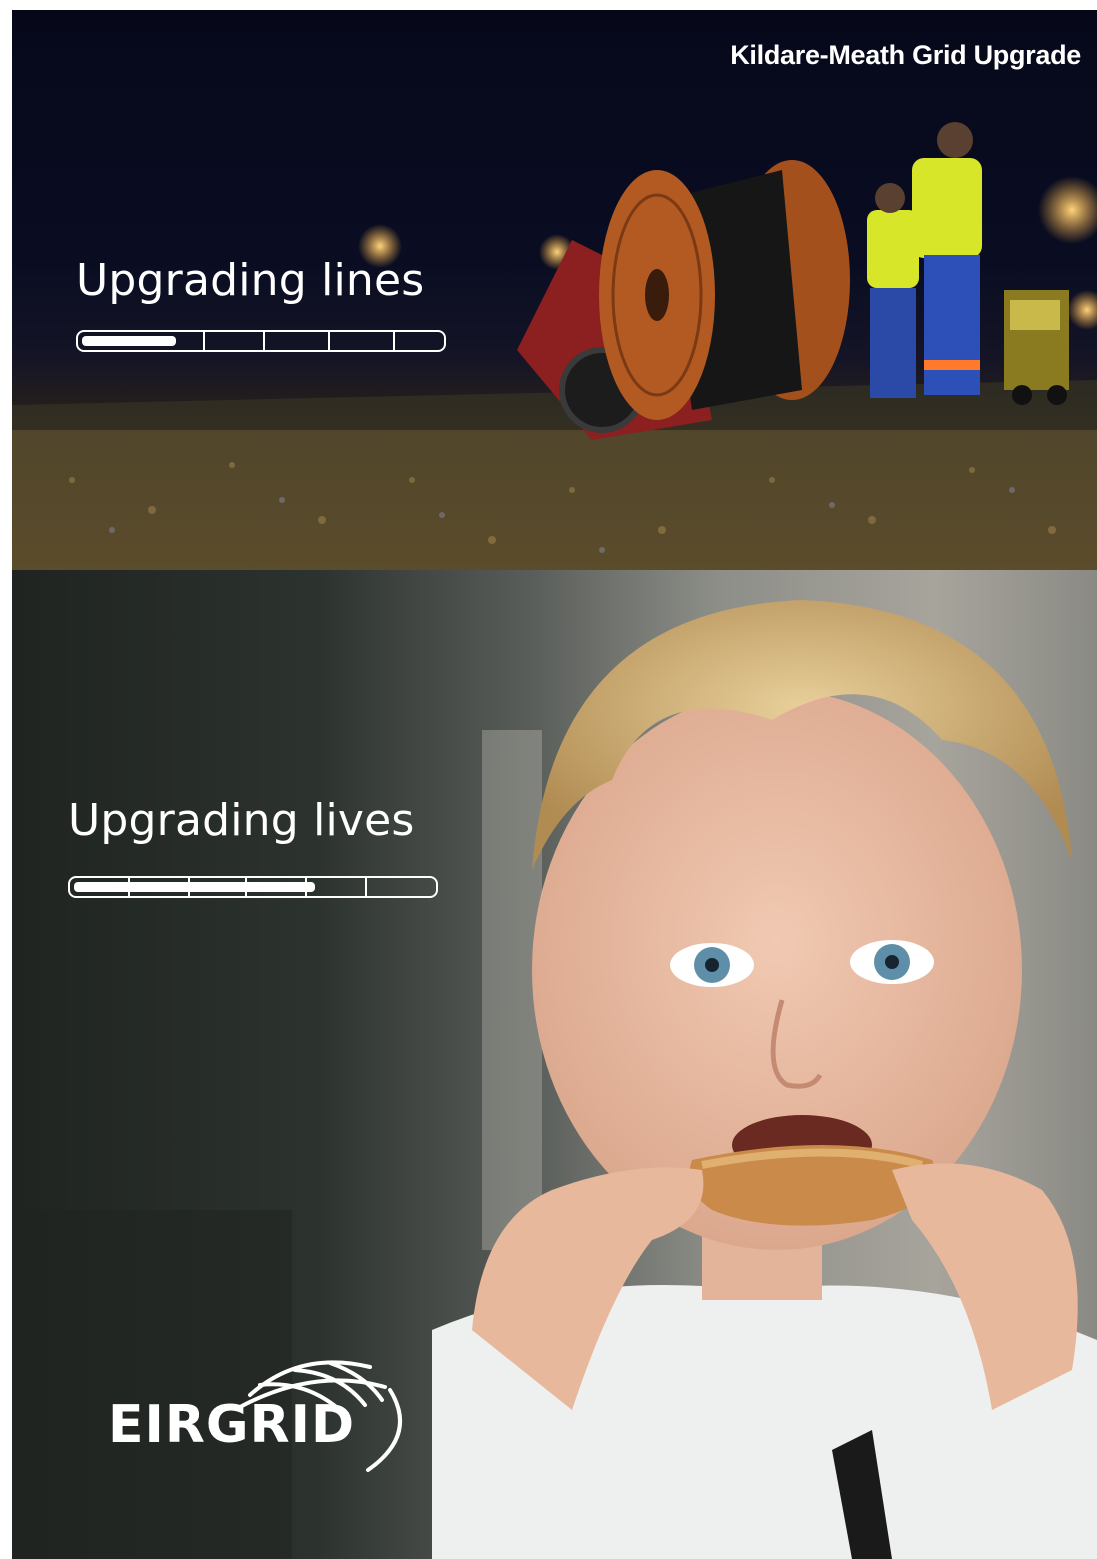  I want to click on progress-bar-lines, so click(261, 341).